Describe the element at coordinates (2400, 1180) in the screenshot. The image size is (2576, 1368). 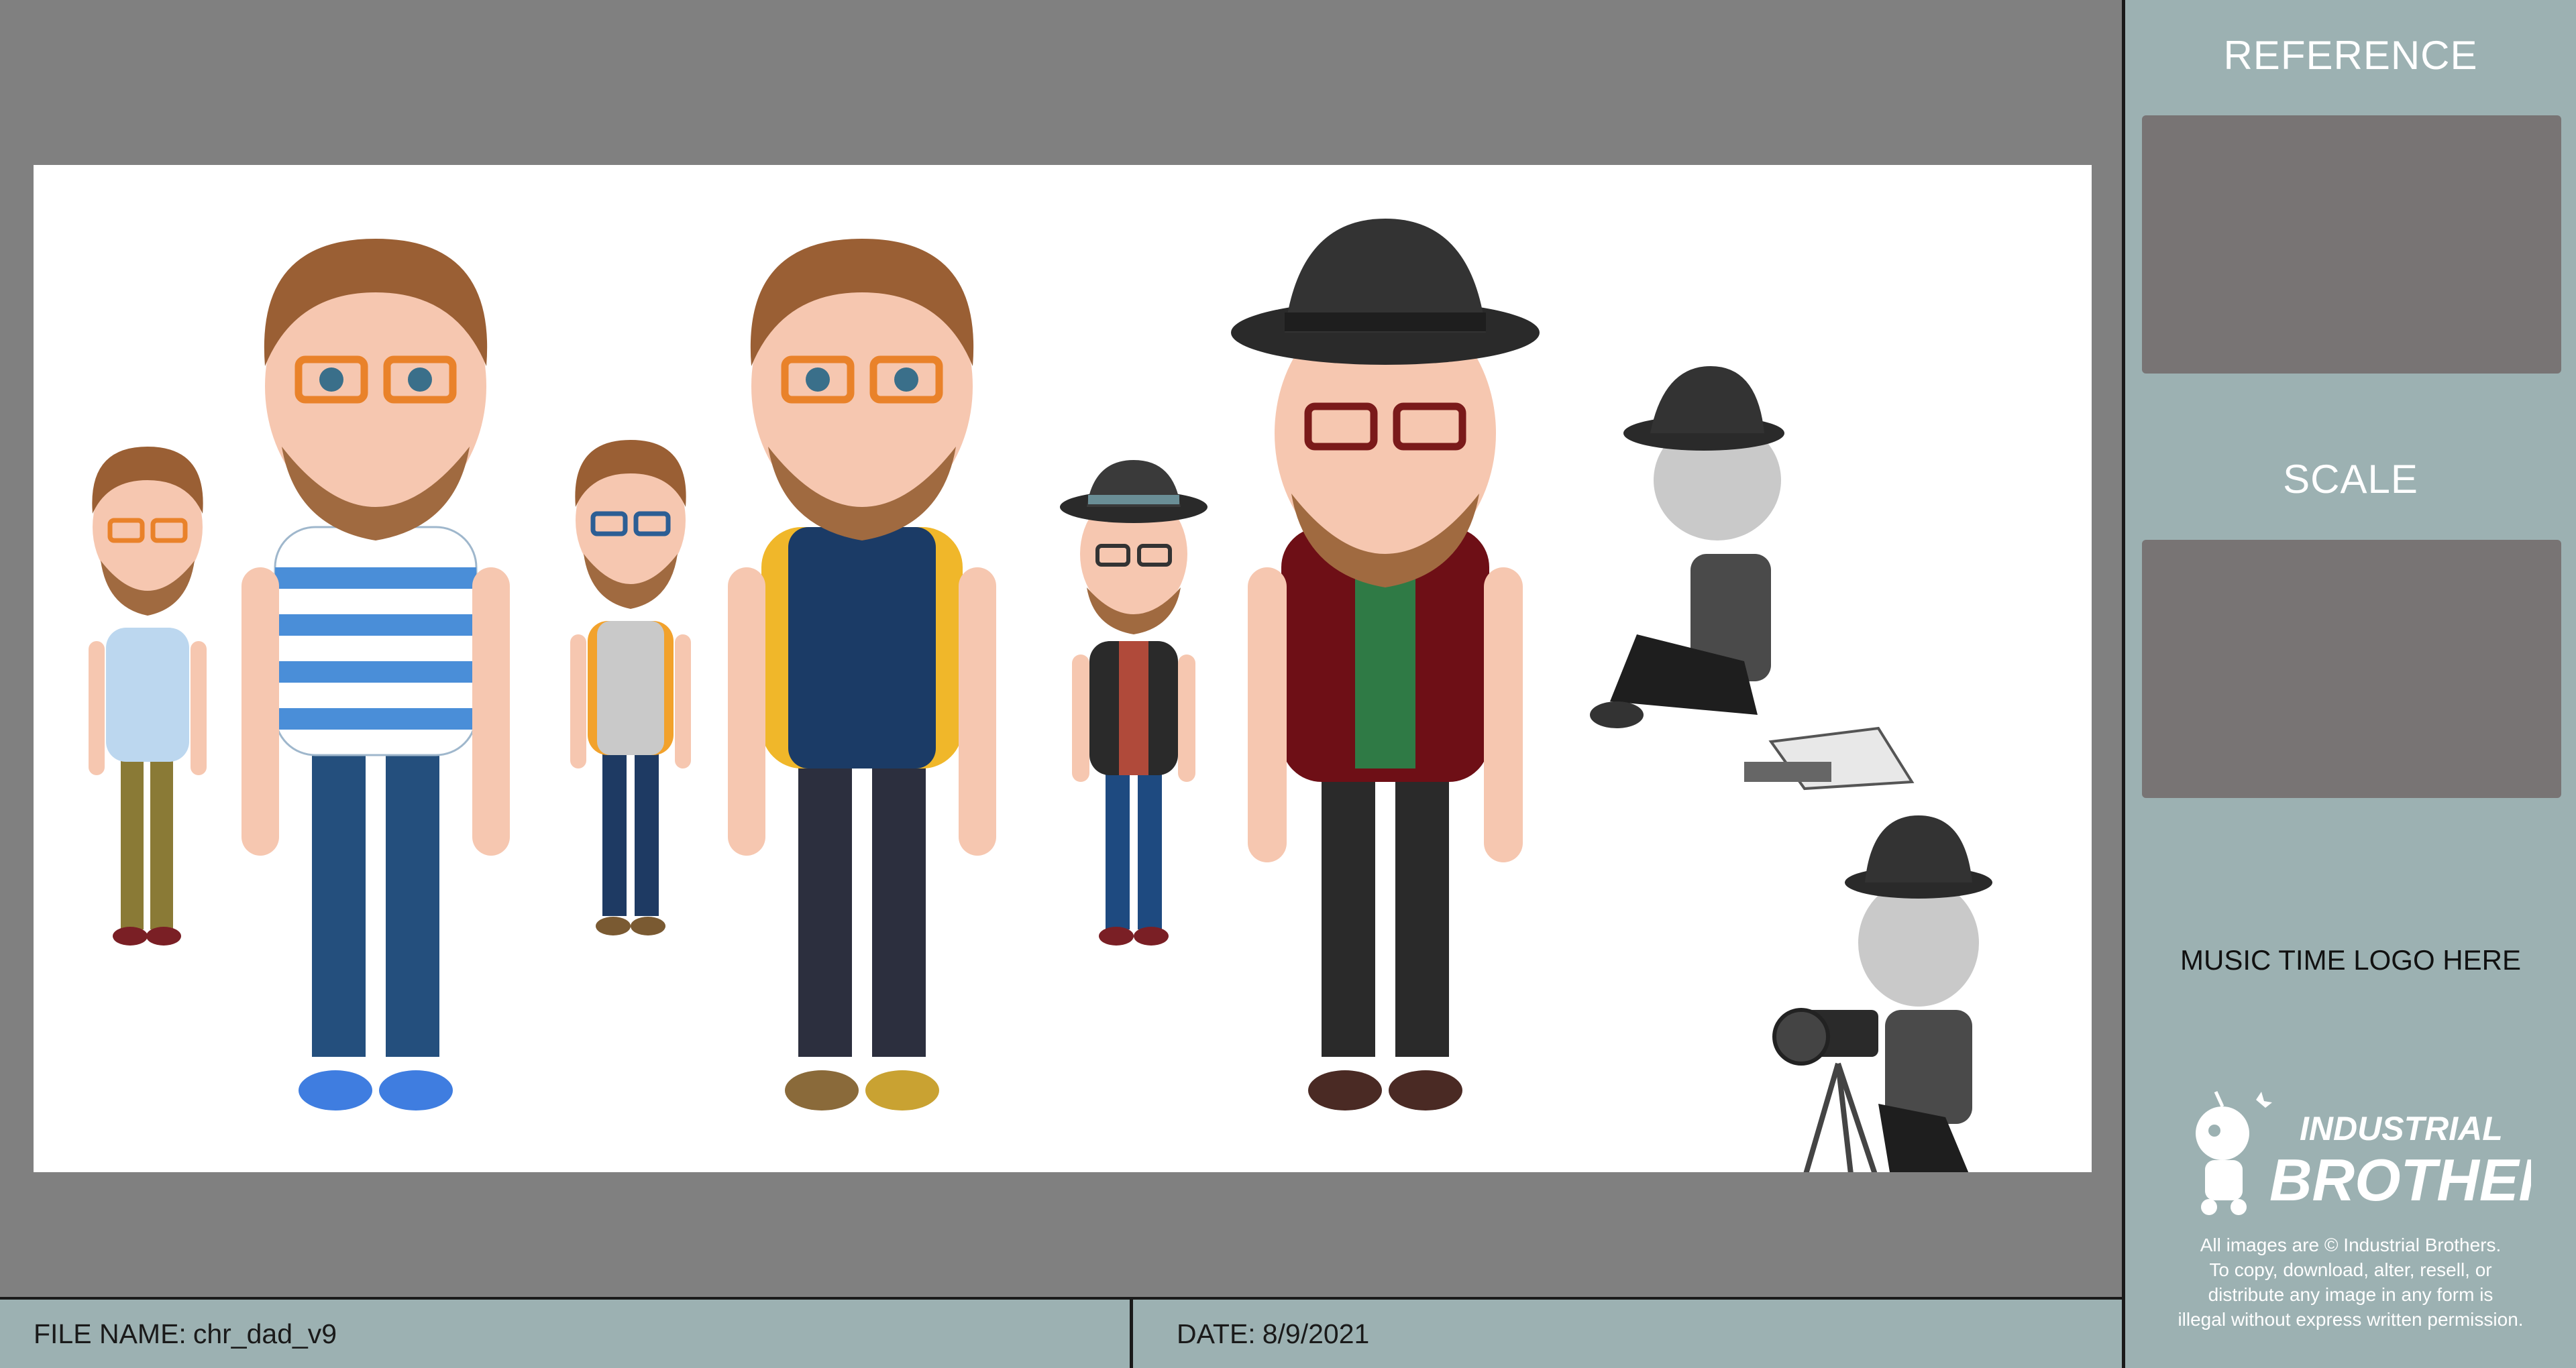
I see `brand-line-2: BROTHERS` at that location.